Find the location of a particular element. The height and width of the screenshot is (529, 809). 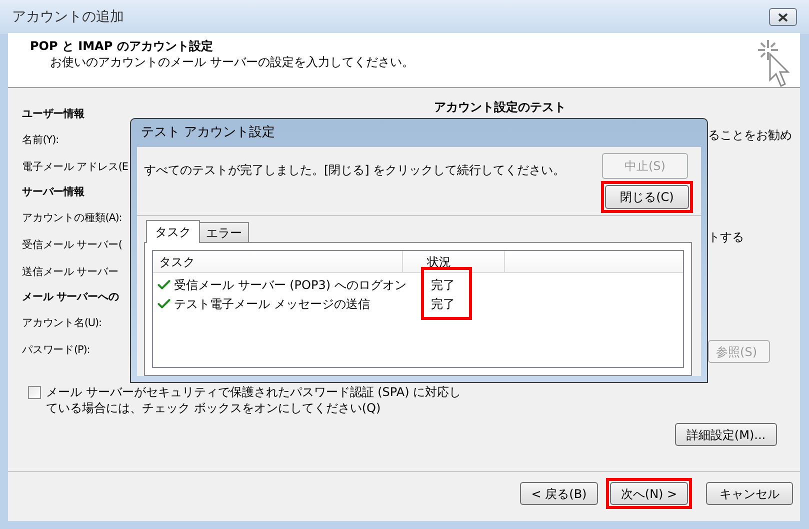

wizard-button: 次へ(N) > is located at coordinates (649, 493).